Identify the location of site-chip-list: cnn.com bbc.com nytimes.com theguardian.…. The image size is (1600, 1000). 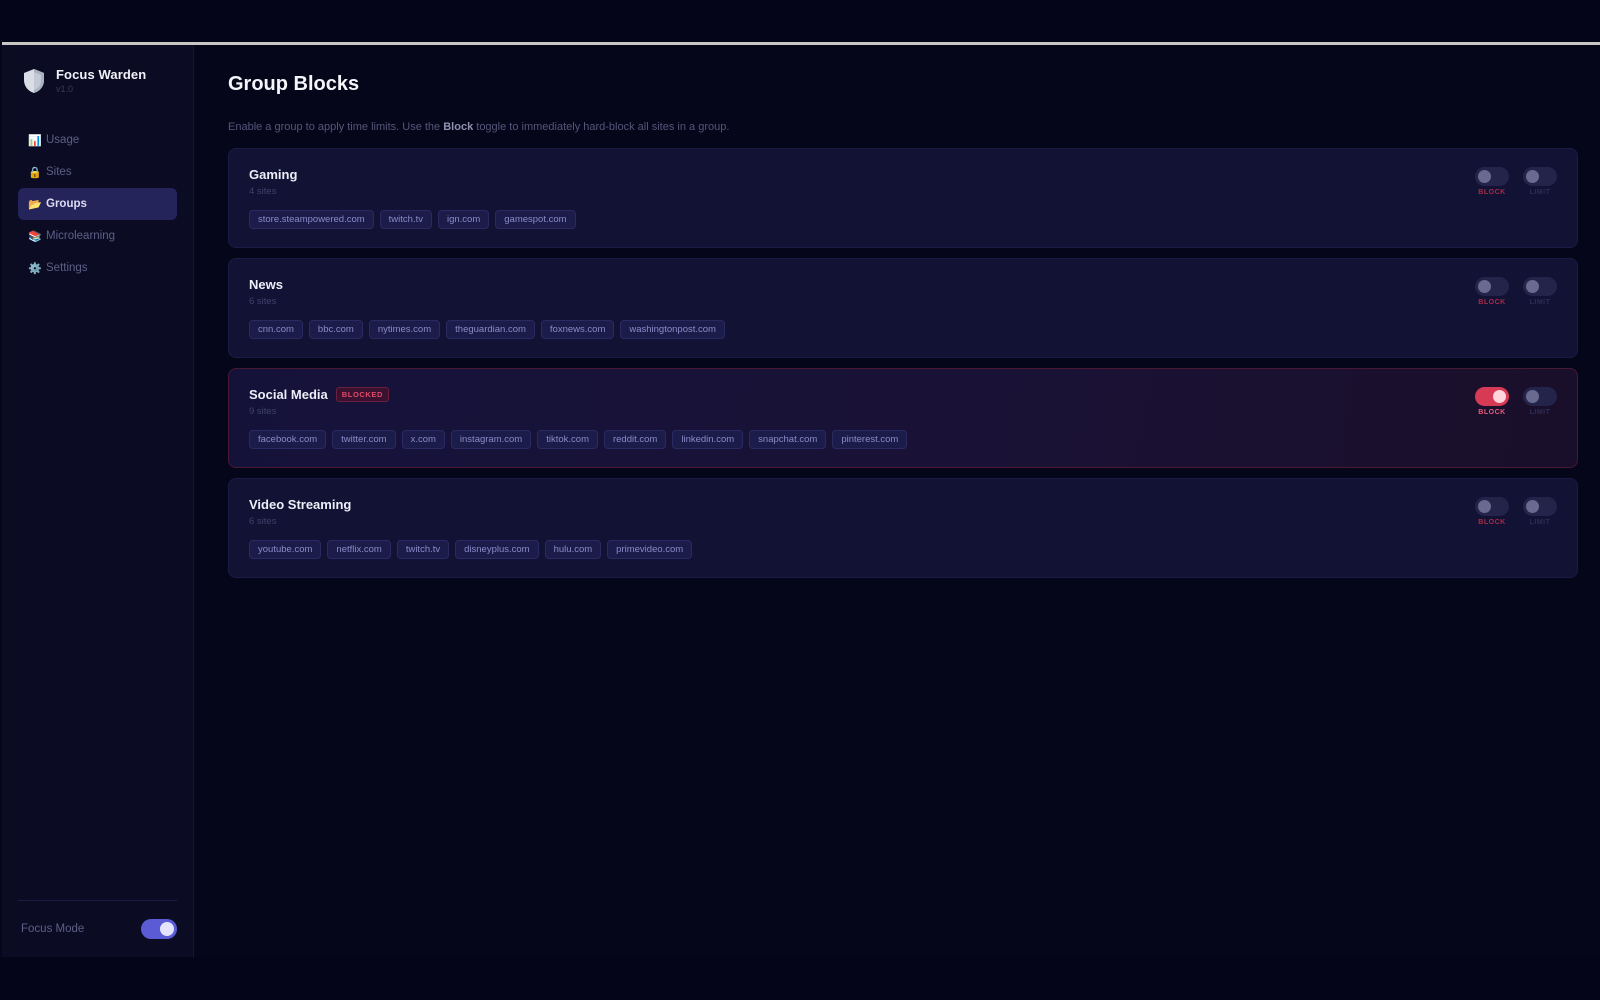
(903, 329).